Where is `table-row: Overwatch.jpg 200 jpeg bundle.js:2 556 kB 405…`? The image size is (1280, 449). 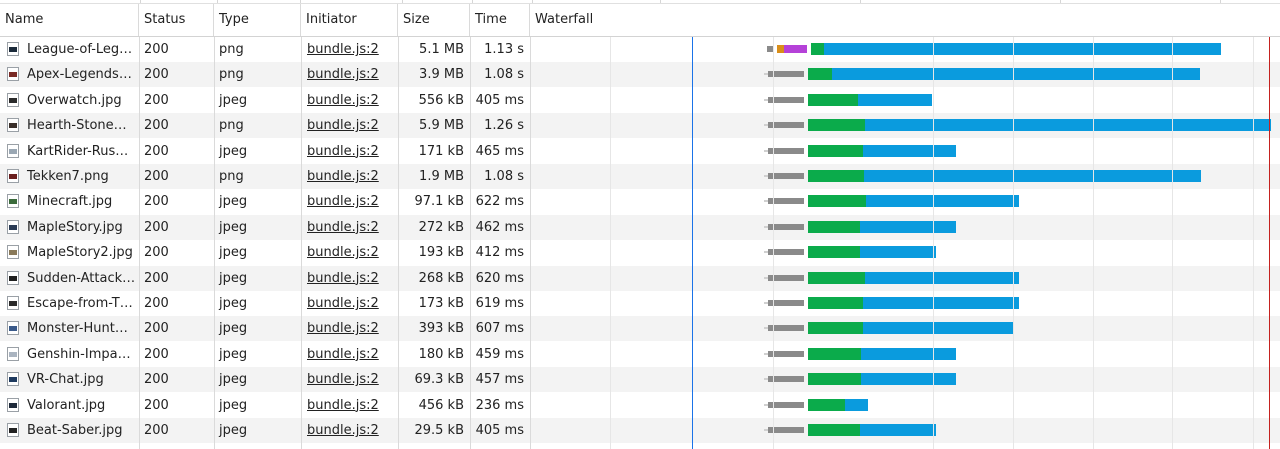
table-row: Overwatch.jpg 200 jpeg bundle.js:2 556 kB 405… is located at coordinates (640, 100).